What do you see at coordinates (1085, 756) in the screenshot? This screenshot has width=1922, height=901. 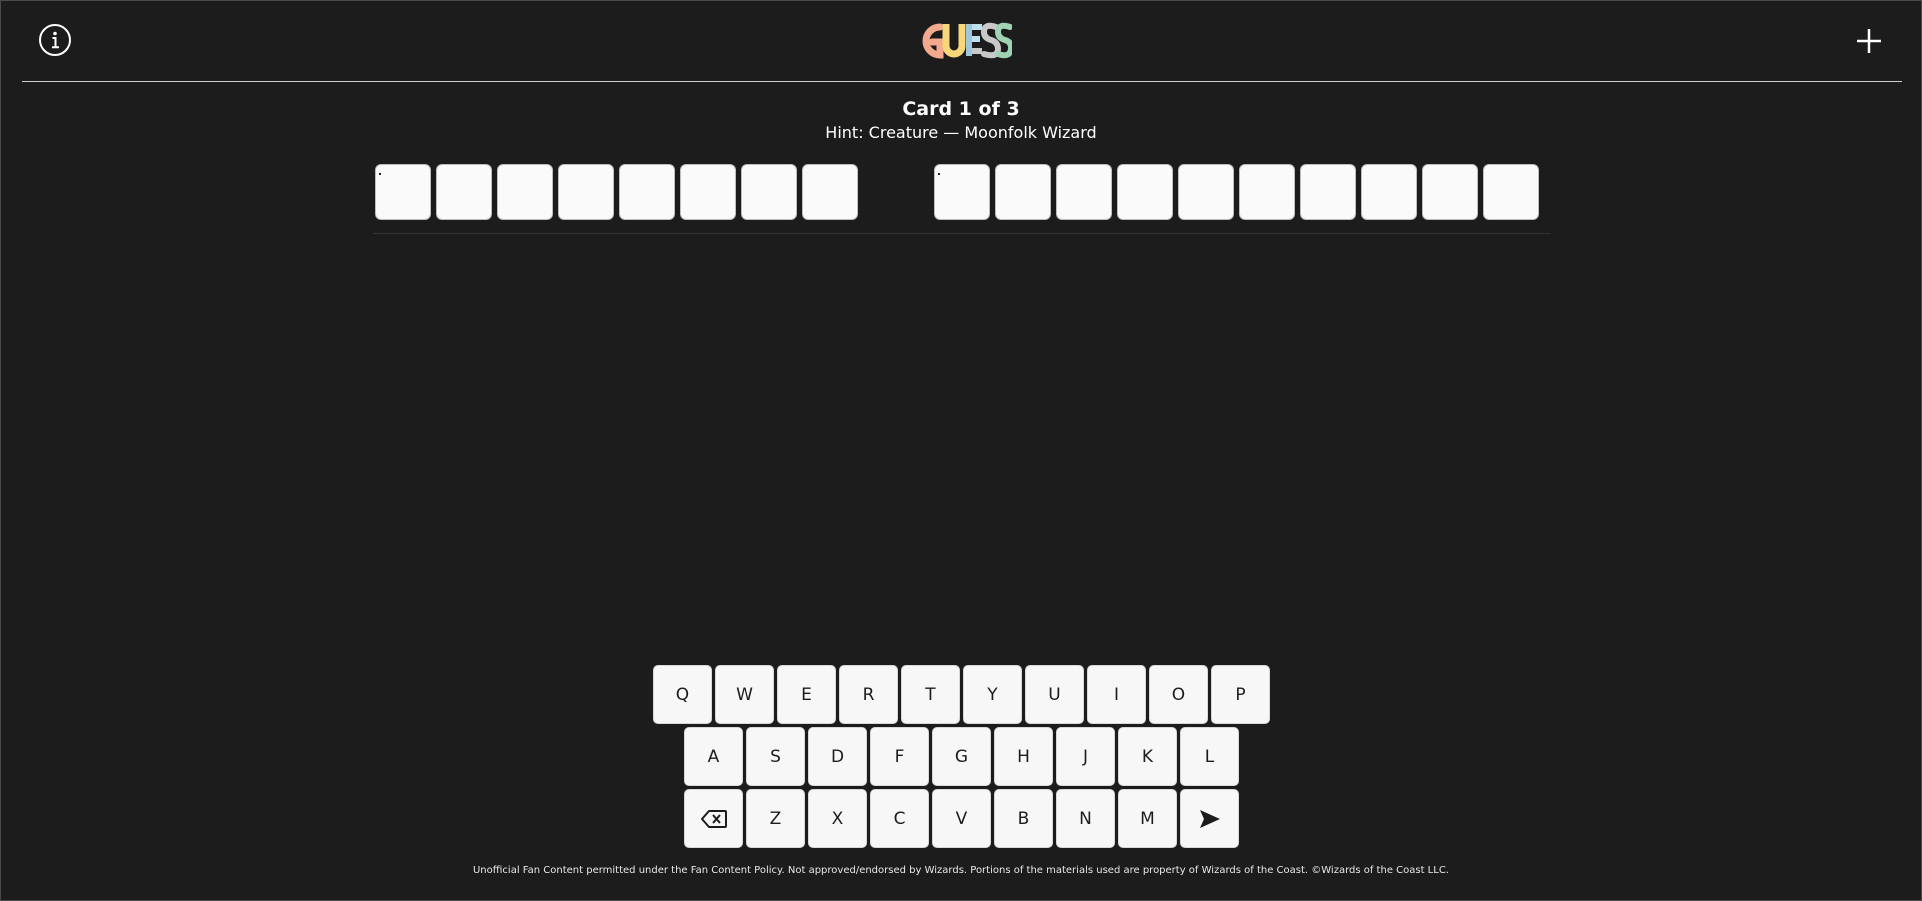 I see `key-j: J` at bounding box center [1085, 756].